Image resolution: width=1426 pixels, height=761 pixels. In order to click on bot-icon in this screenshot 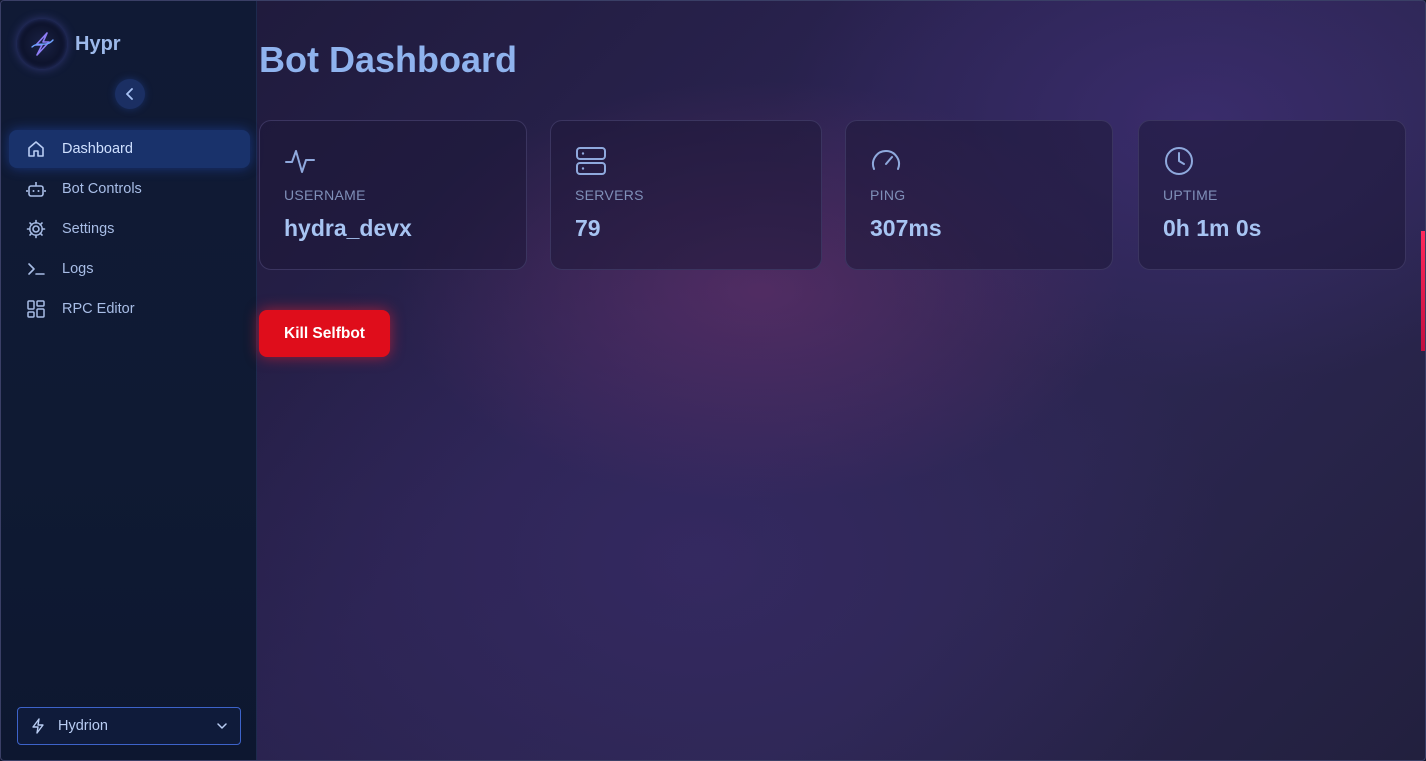, I will do `click(36, 189)`.